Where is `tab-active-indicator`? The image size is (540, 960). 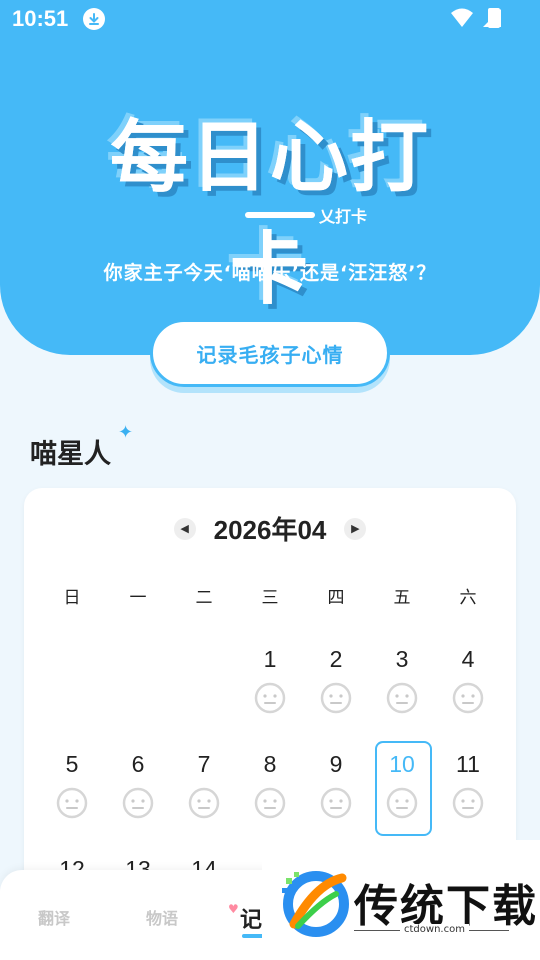
tab-active-indicator is located at coordinates (253, 936).